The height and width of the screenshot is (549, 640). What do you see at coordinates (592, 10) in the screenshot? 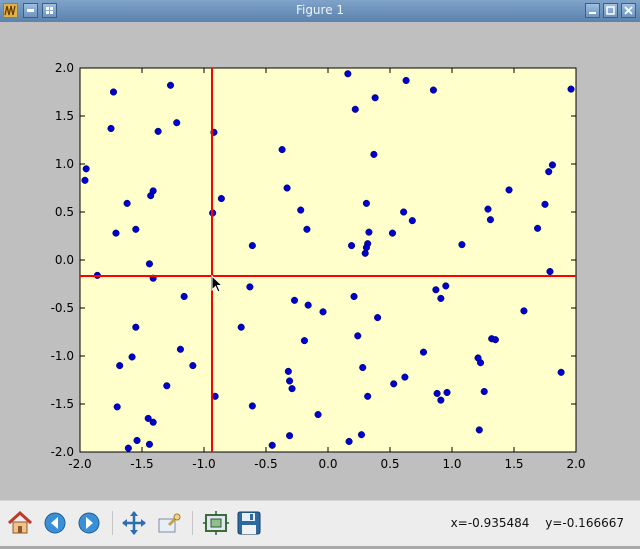
I see `minimize-icon` at bounding box center [592, 10].